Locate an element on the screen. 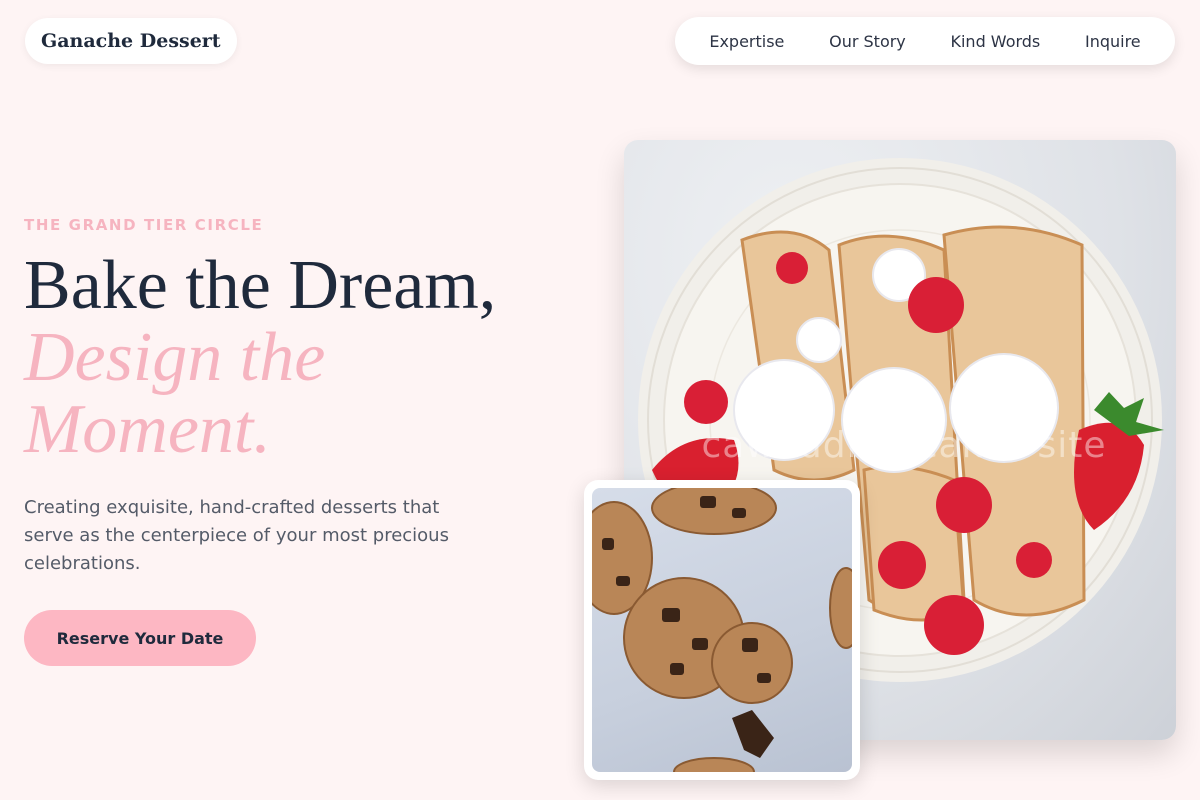  image-watermark: cawedding cakes site is located at coordinates (904, 445).